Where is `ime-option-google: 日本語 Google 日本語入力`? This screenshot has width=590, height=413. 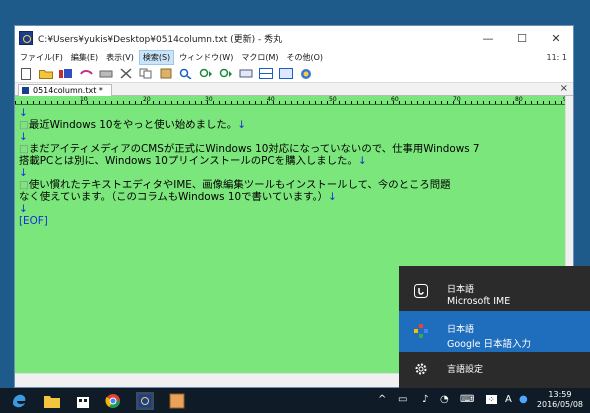
ime-option-google: 日本語 Google 日本語入力 is located at coordinates (494, 331).